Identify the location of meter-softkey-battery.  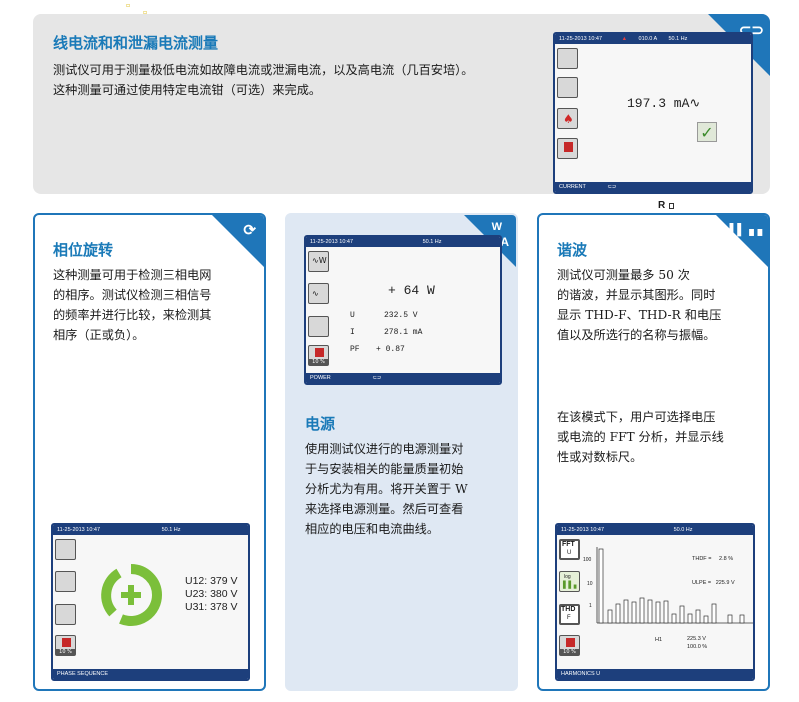
(567, 148).